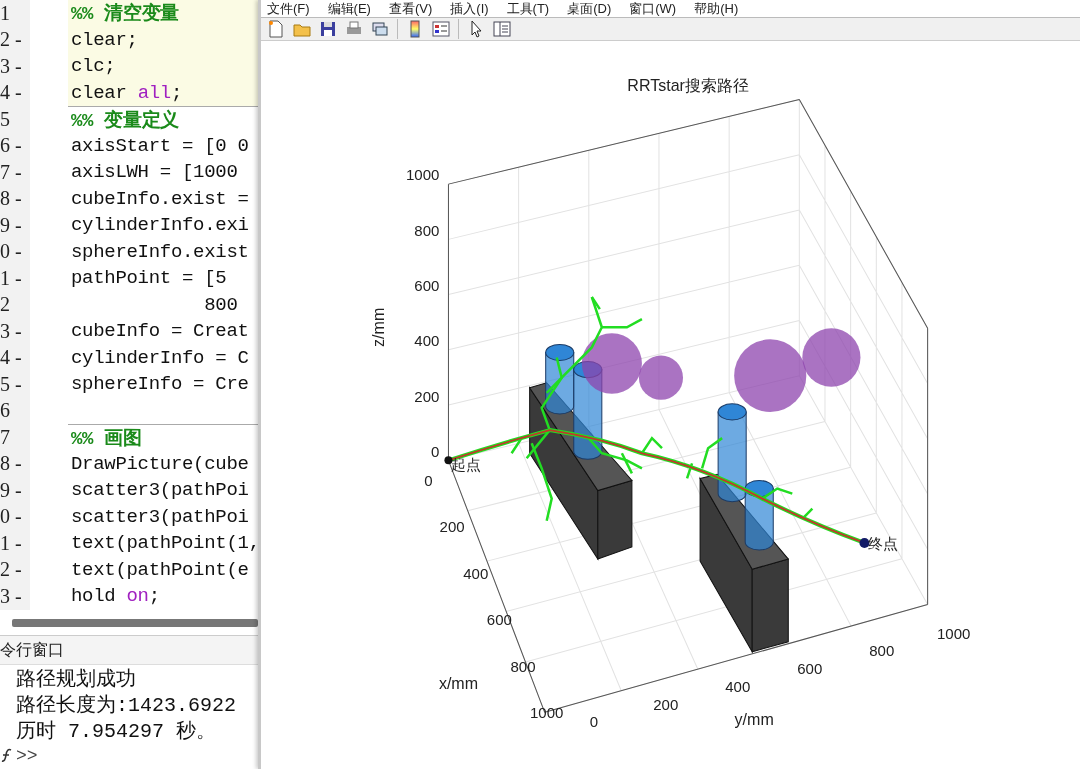  Describe the element at coordinates (154, 172) in the screenshot. I see `code-line: axisLWH = [1000` at that location.